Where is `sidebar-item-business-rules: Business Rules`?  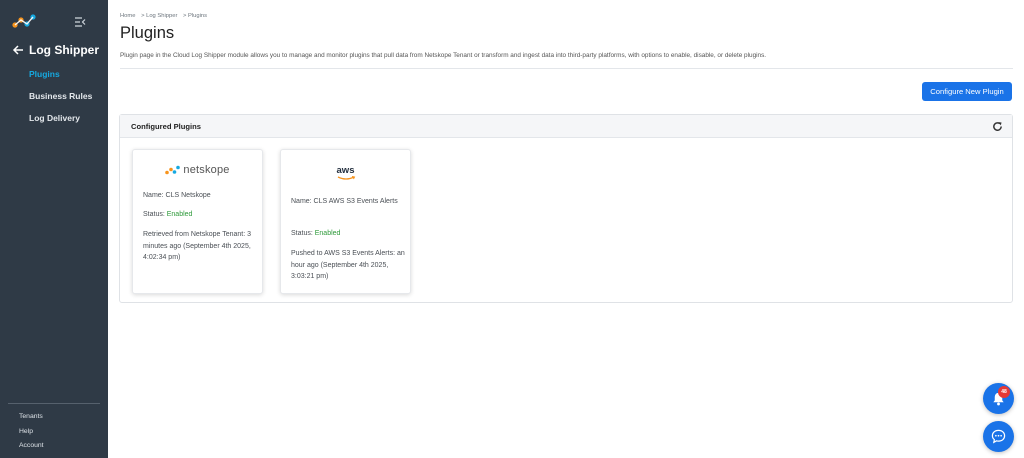
sidebar-item-business-rules: Business Rules is located at coordinates (54, 97).